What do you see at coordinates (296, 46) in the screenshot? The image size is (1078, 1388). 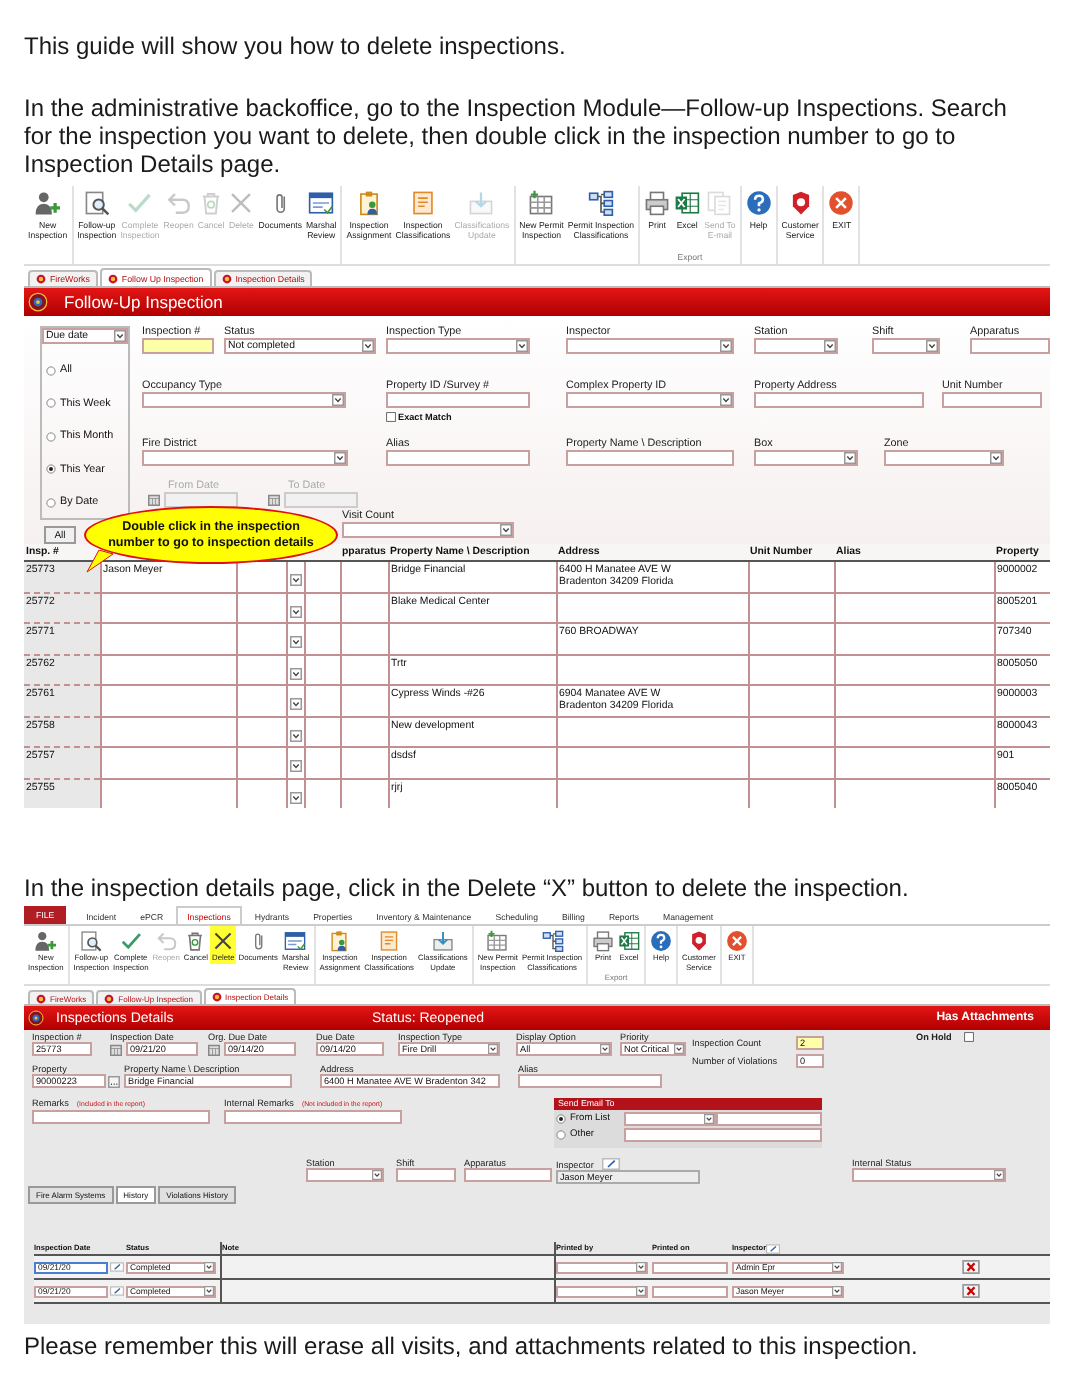 I see `instruction-text: This guide will show you how to delete inspections.` at bounding box center [296, 46].